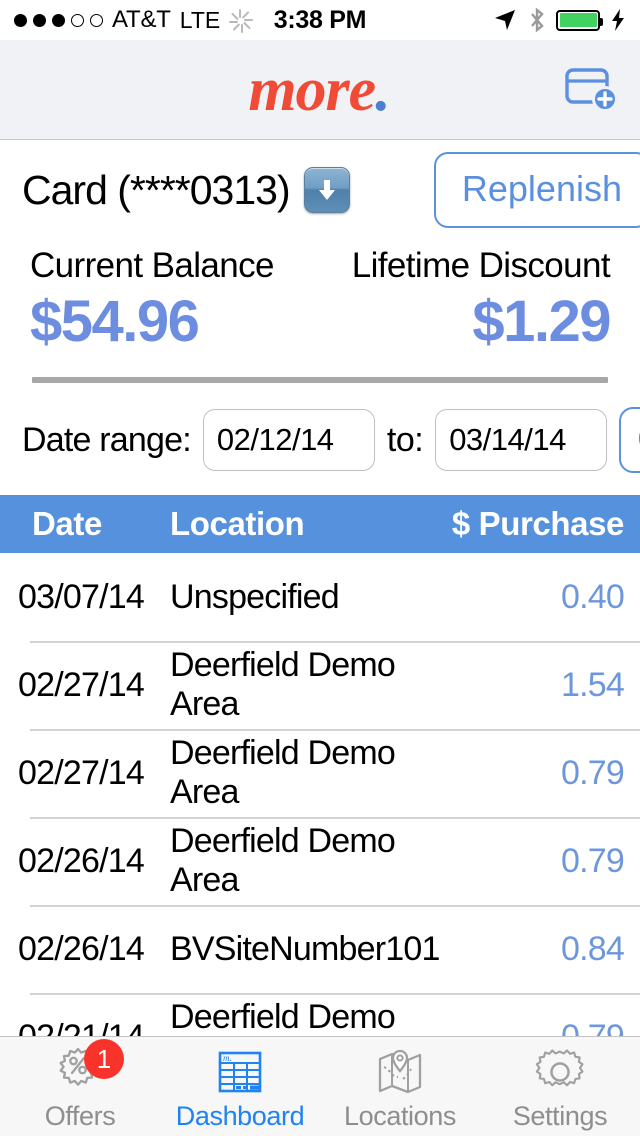 The width and height of the screenshot is (640, 1136). I want to click on cell-date: 03/07/14, so click(81, 596).